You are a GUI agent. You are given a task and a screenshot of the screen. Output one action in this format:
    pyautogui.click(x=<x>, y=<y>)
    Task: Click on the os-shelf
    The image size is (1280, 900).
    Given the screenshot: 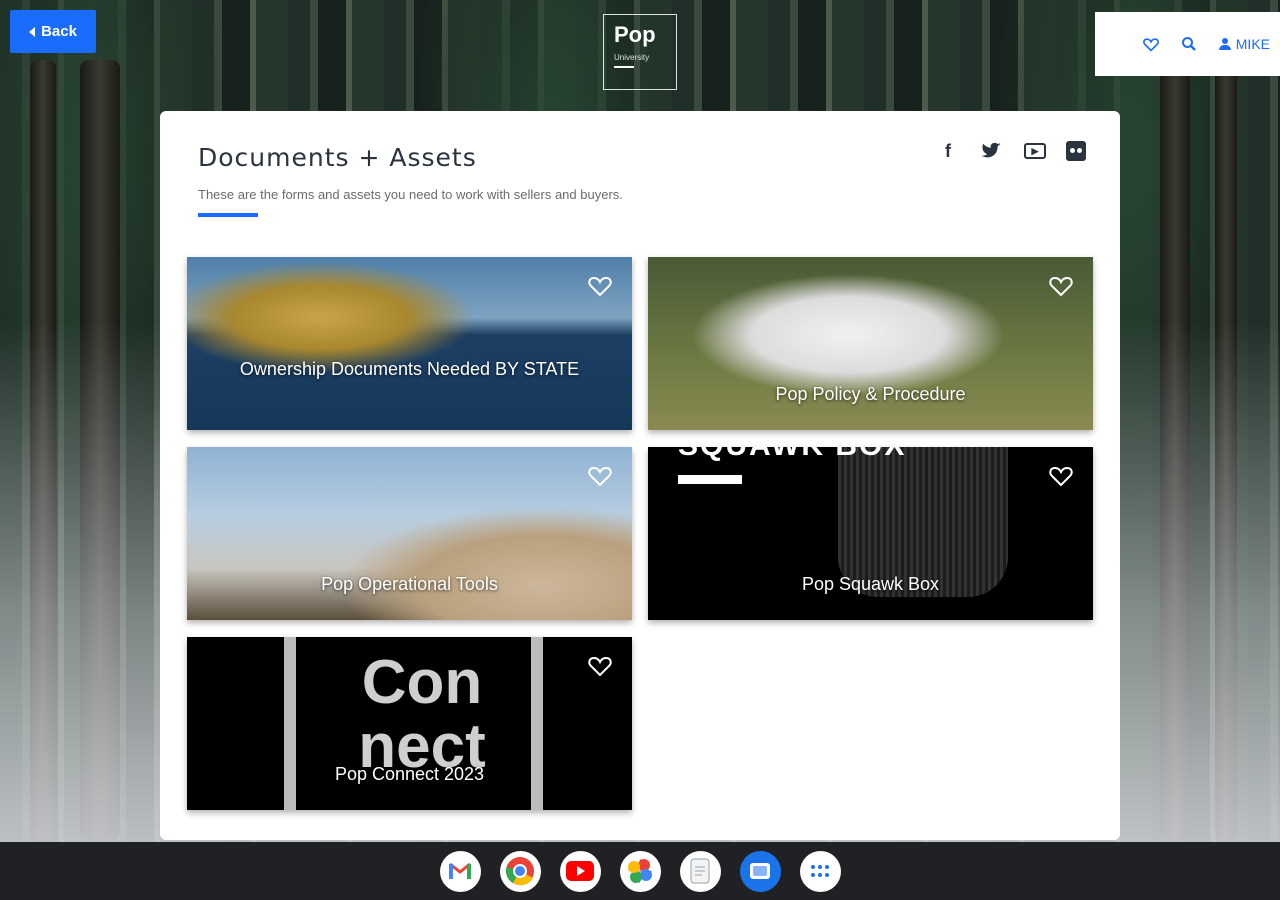 What is the action you would take?
    pyautogui.click(x=640, y=871)
    